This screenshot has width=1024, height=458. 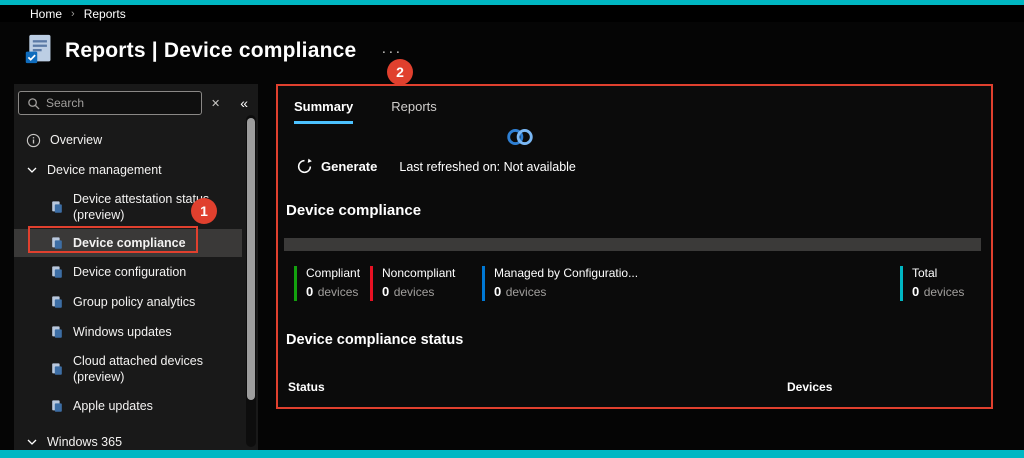 I want to click on sidebar-item-device-configuration: Device configuration, so click(x=128, y=272).